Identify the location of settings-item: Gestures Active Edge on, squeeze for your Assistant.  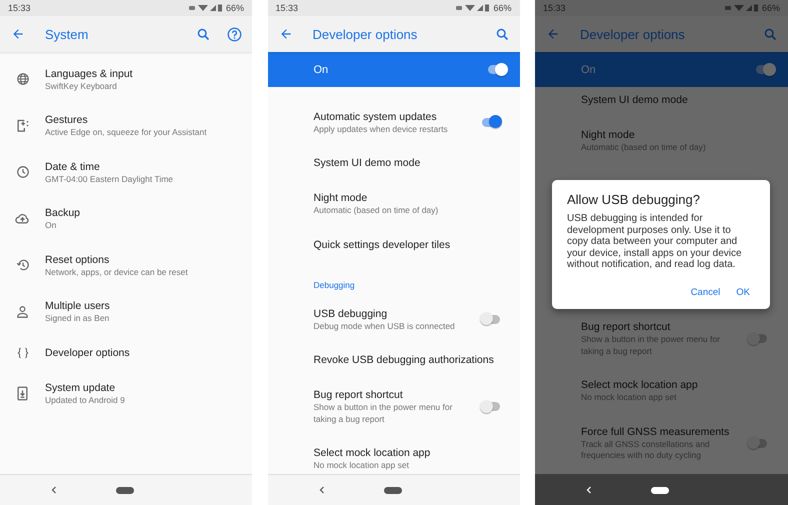
(126, 125).